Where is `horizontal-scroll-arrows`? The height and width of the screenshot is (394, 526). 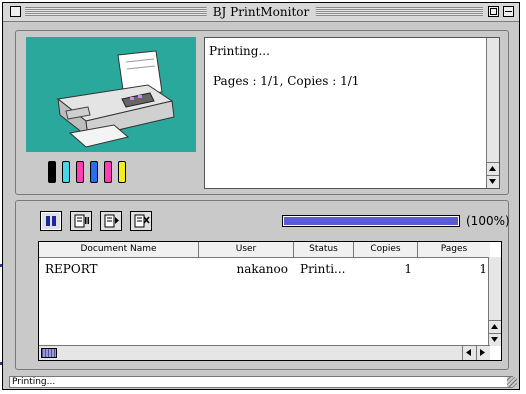 horizontal-scroll-arrows is located at coordinates (476, 353).